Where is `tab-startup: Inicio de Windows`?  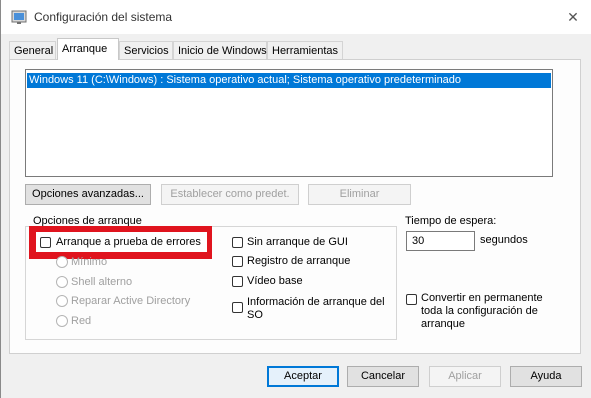 tab-startup: Inicio de Windows is located at coordinates (220, 50).